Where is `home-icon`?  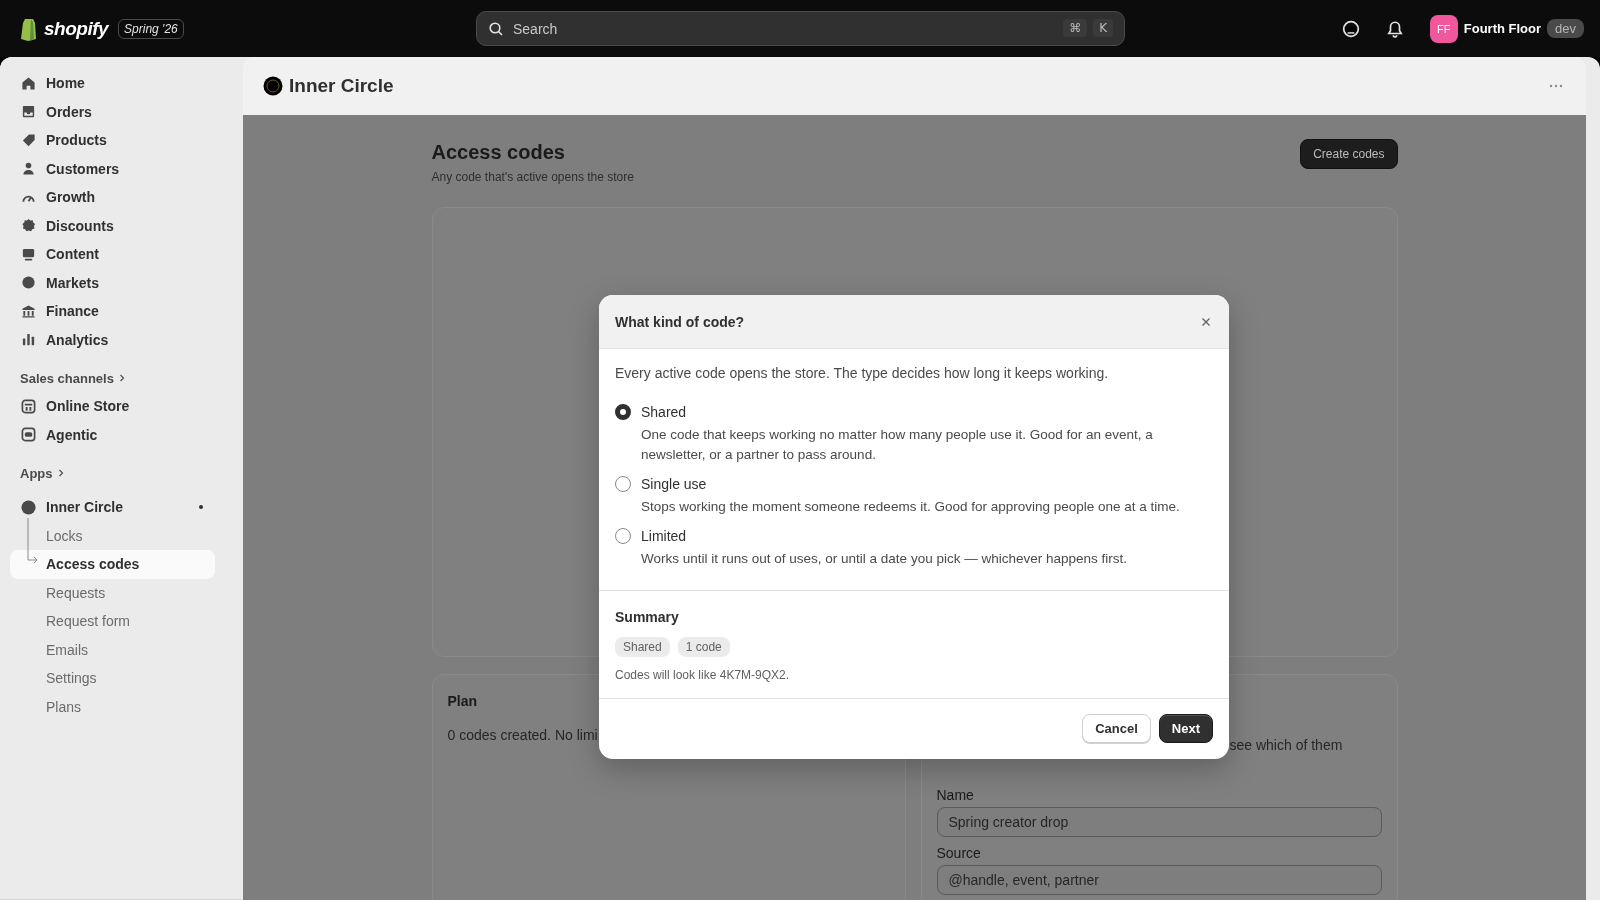
home-icon is located at coordinates (28, 83).